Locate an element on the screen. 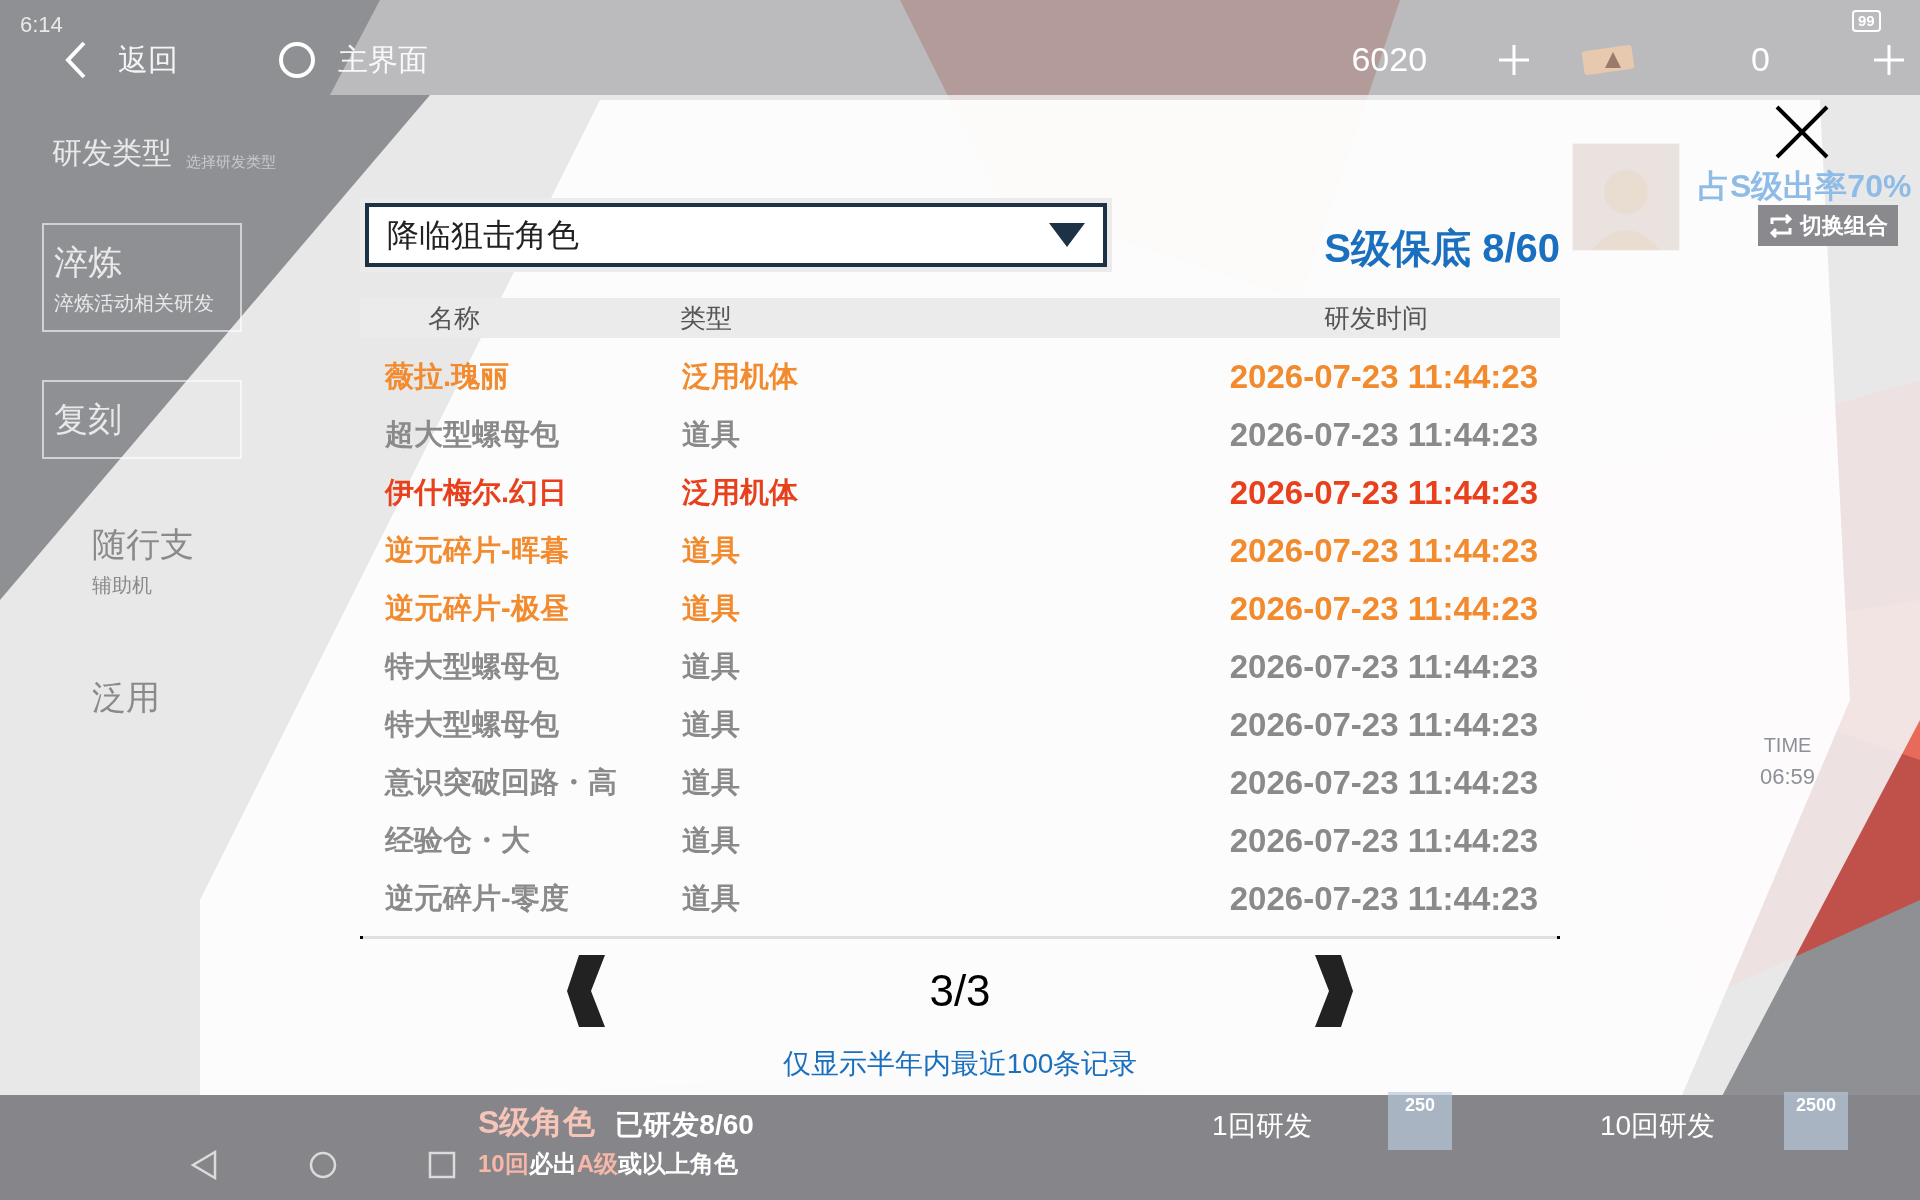 The height and width of the screenshot is (1200, 1920). nav-back-icon is located at coordinates (204, 1165).